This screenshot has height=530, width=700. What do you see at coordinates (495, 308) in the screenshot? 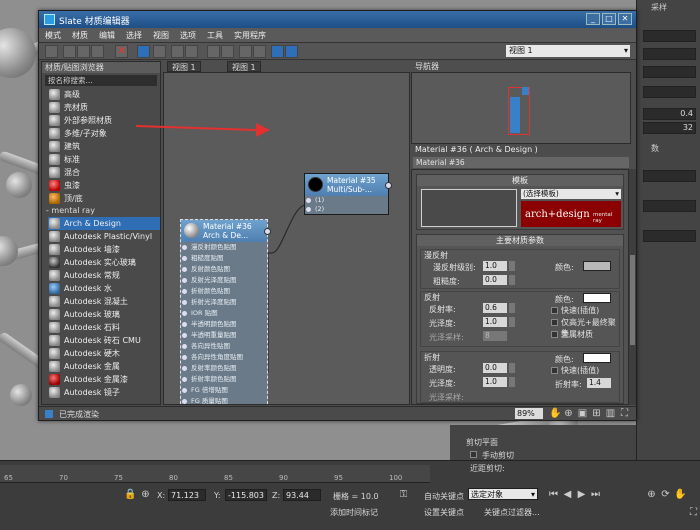
I see `reflectivity-input: 0.6` at bounding box center [495, 308].